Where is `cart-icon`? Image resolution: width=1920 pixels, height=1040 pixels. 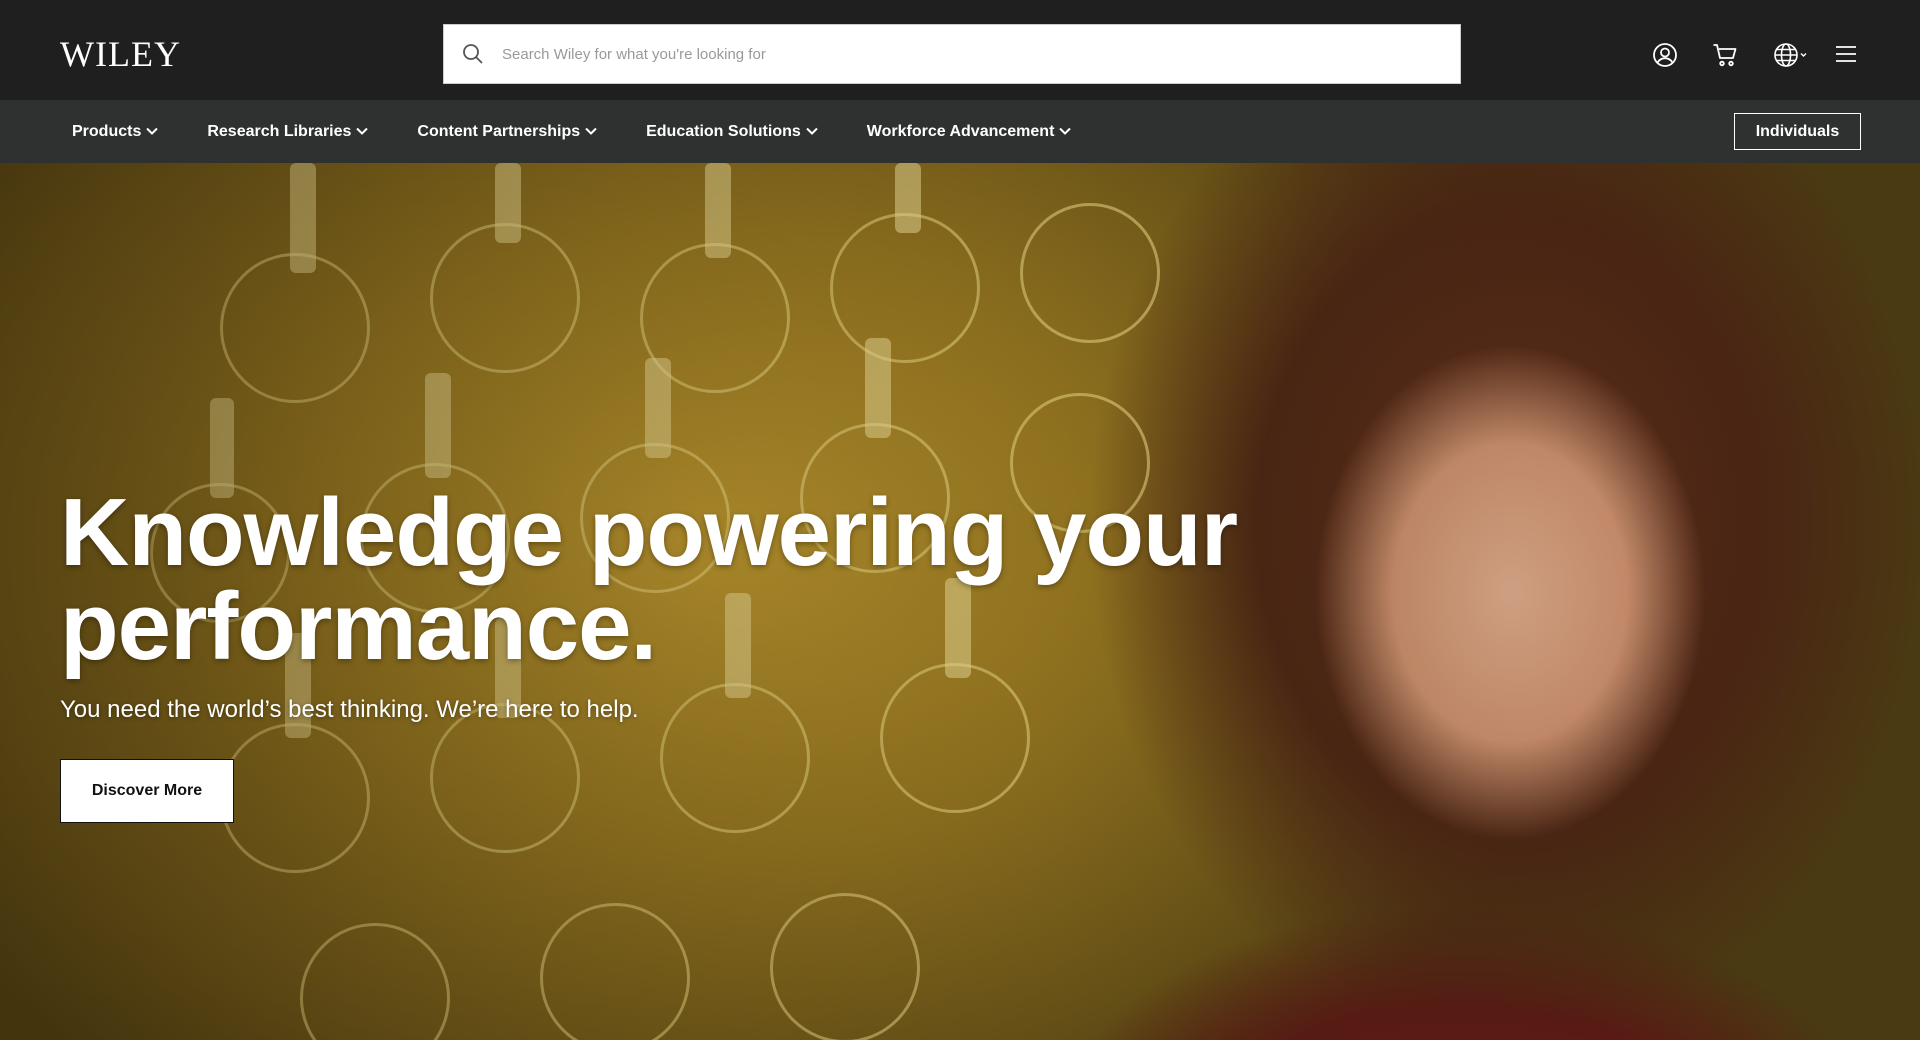
cart-icon is located at coordinates (1725, 55).